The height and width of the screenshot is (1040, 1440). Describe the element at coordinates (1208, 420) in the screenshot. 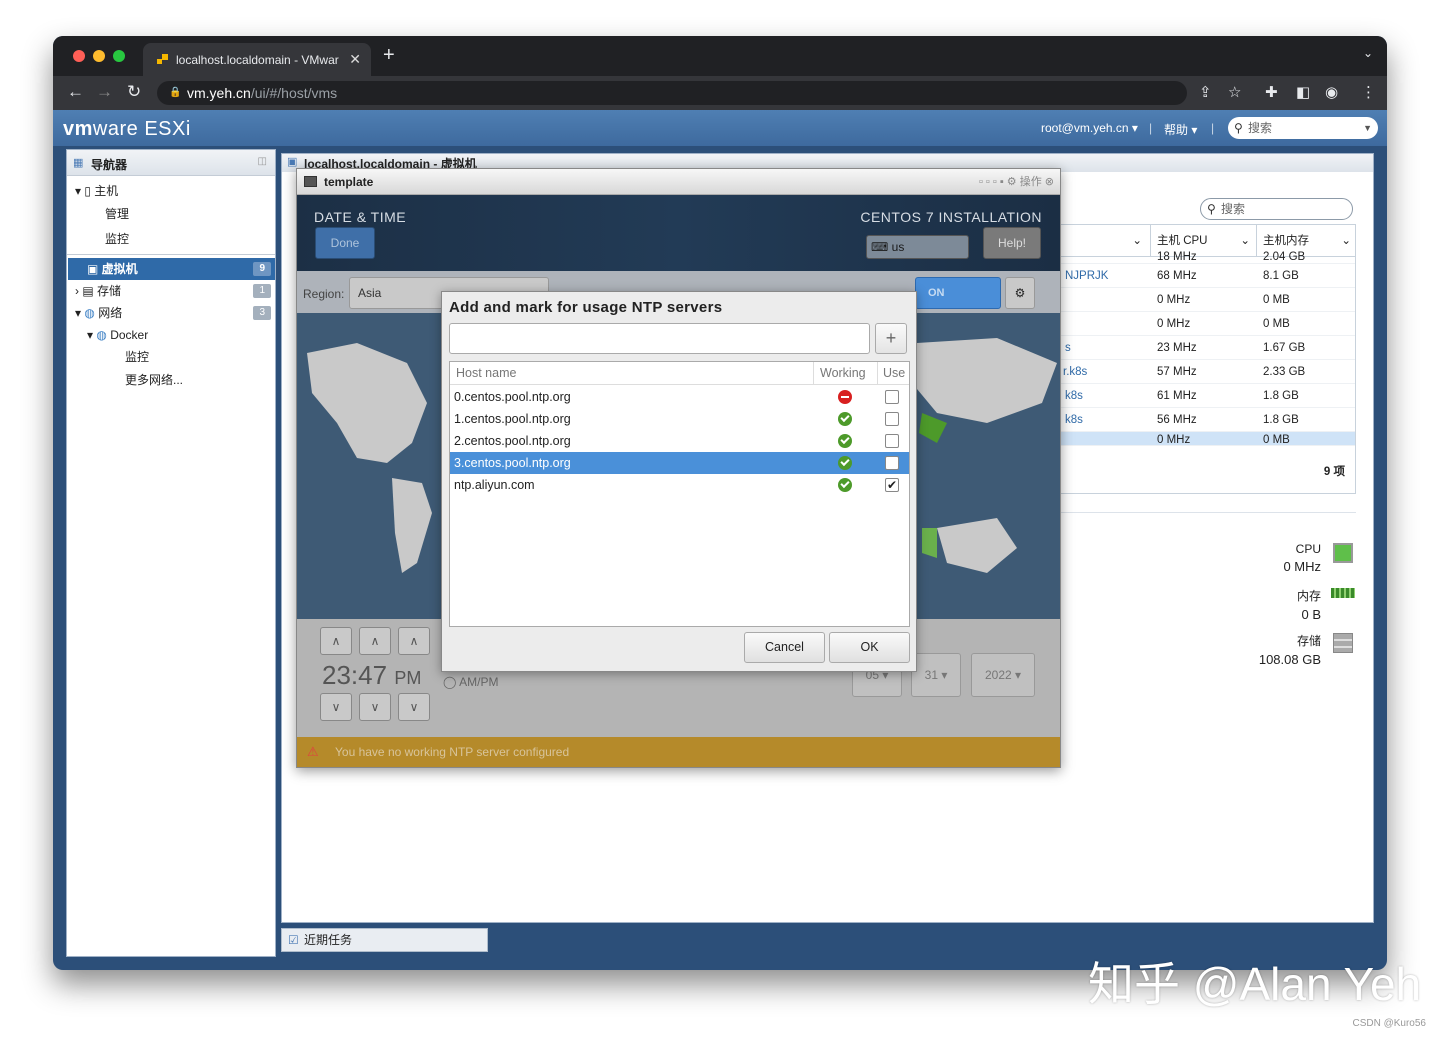

I see `table-row: k8s 56 MHz 1.8 GB` at that location.